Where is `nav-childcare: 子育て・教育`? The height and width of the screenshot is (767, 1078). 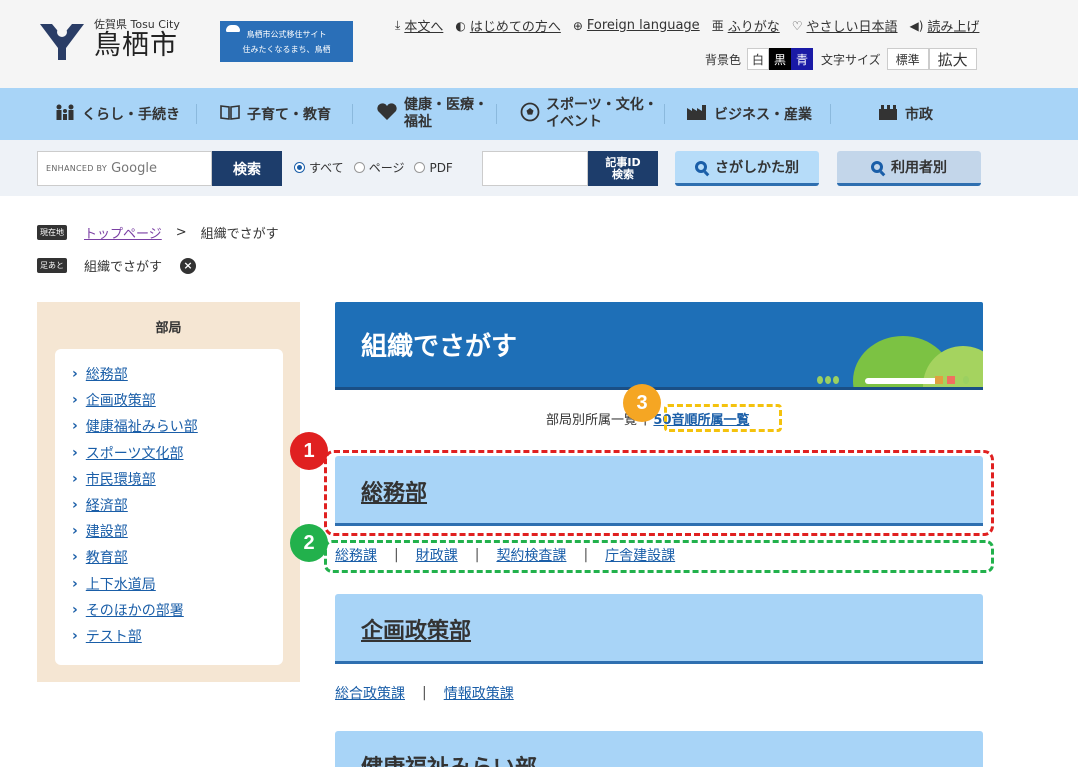 nav-childcare: 子育て・教育 is located at coordinates (275, 114).